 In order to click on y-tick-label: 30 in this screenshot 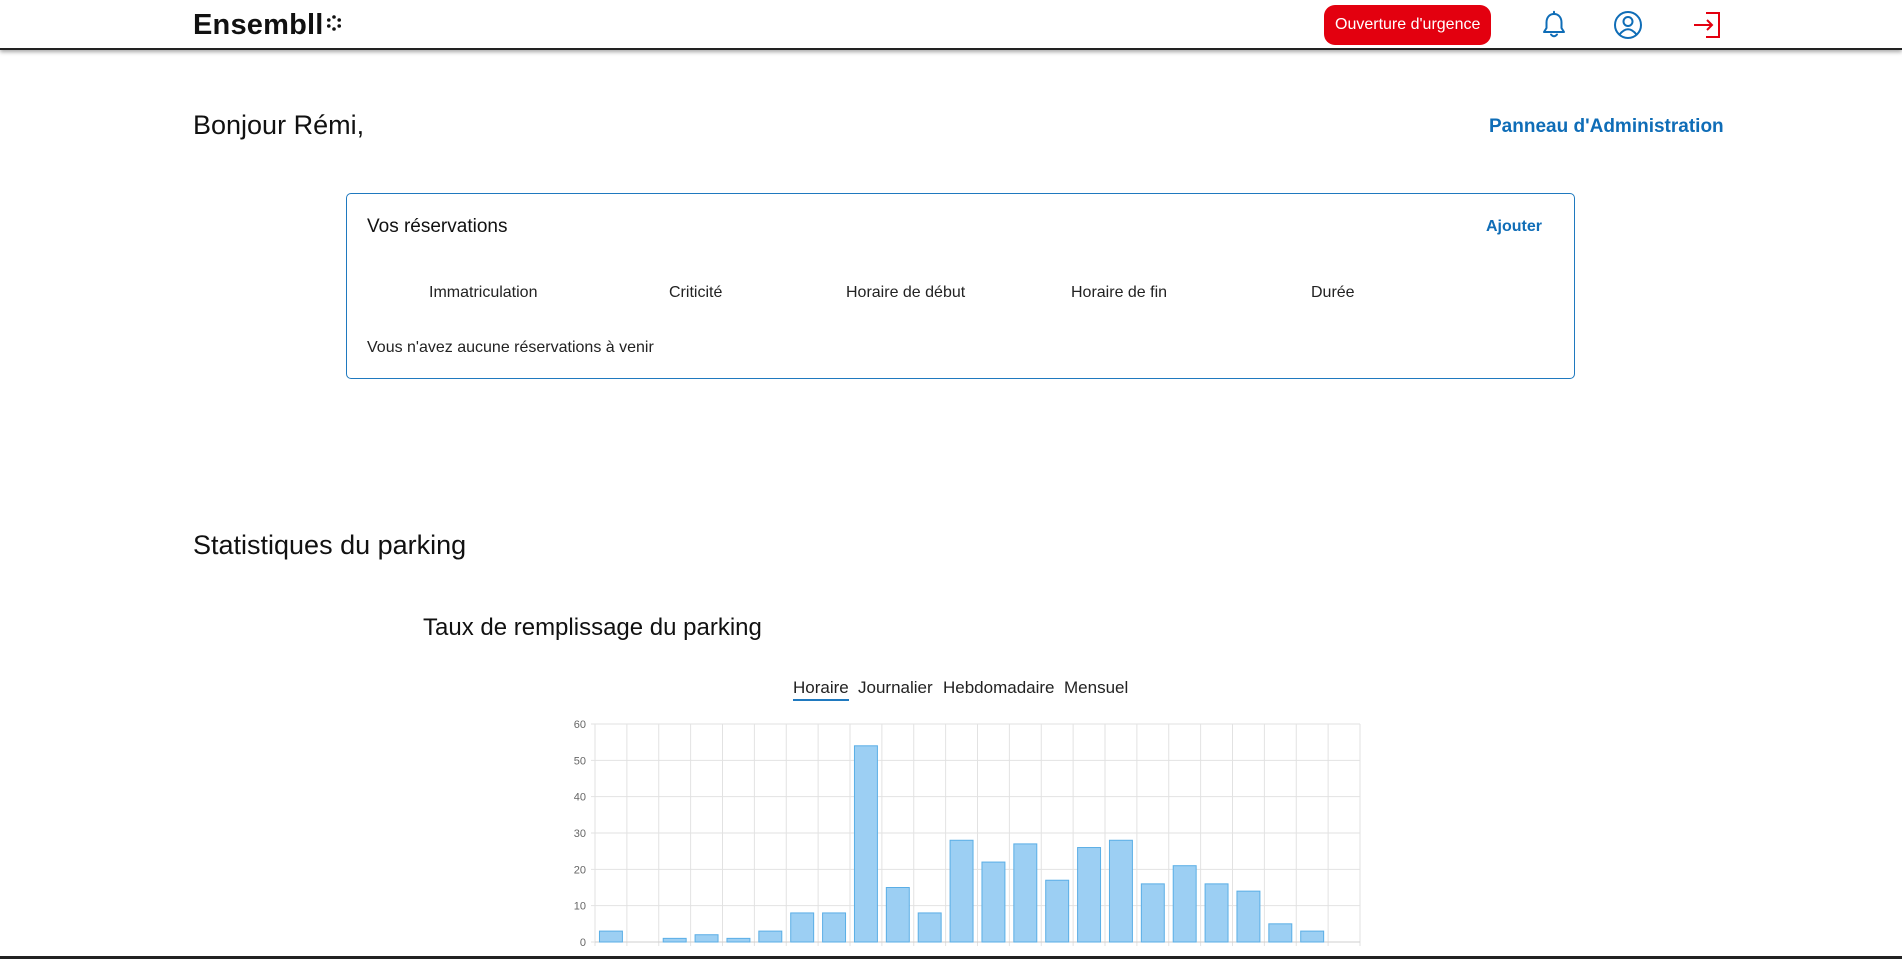, I will do `click(580, 834)`.